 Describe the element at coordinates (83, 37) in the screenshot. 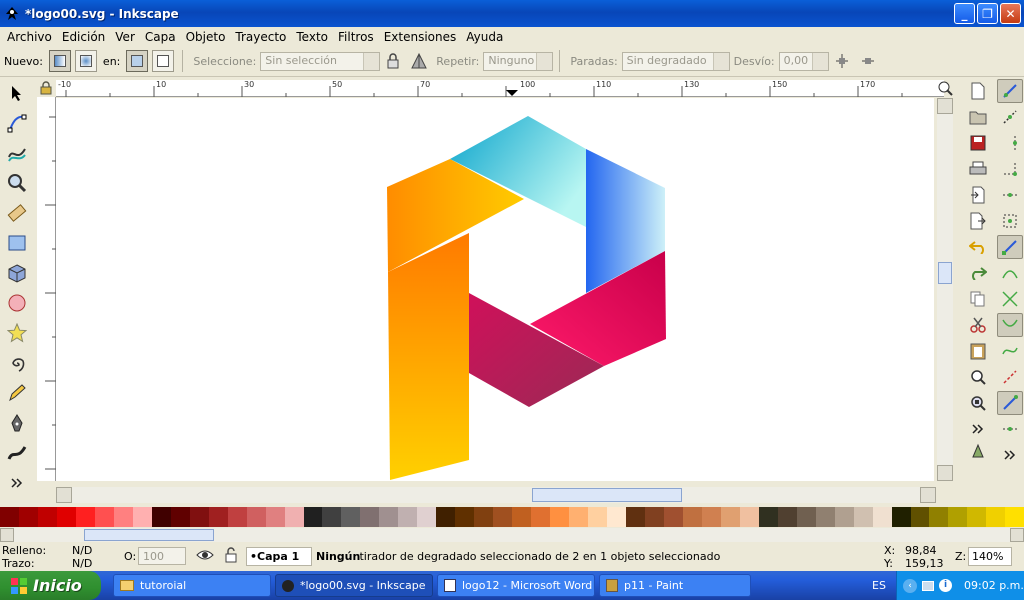

I see `menu-edicion: Edición` at that location.